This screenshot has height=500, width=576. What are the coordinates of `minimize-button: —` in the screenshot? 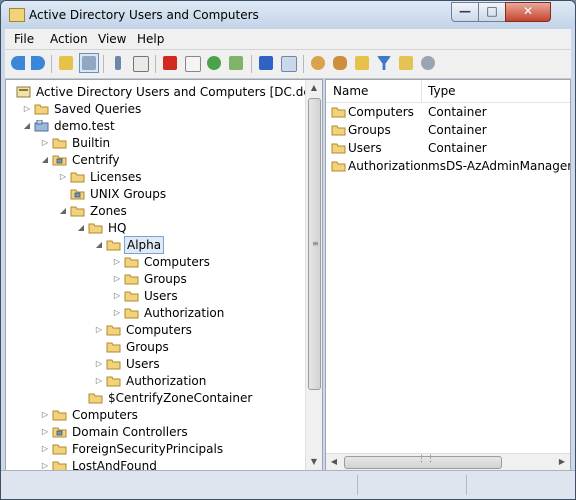 It's located at (465, 12).